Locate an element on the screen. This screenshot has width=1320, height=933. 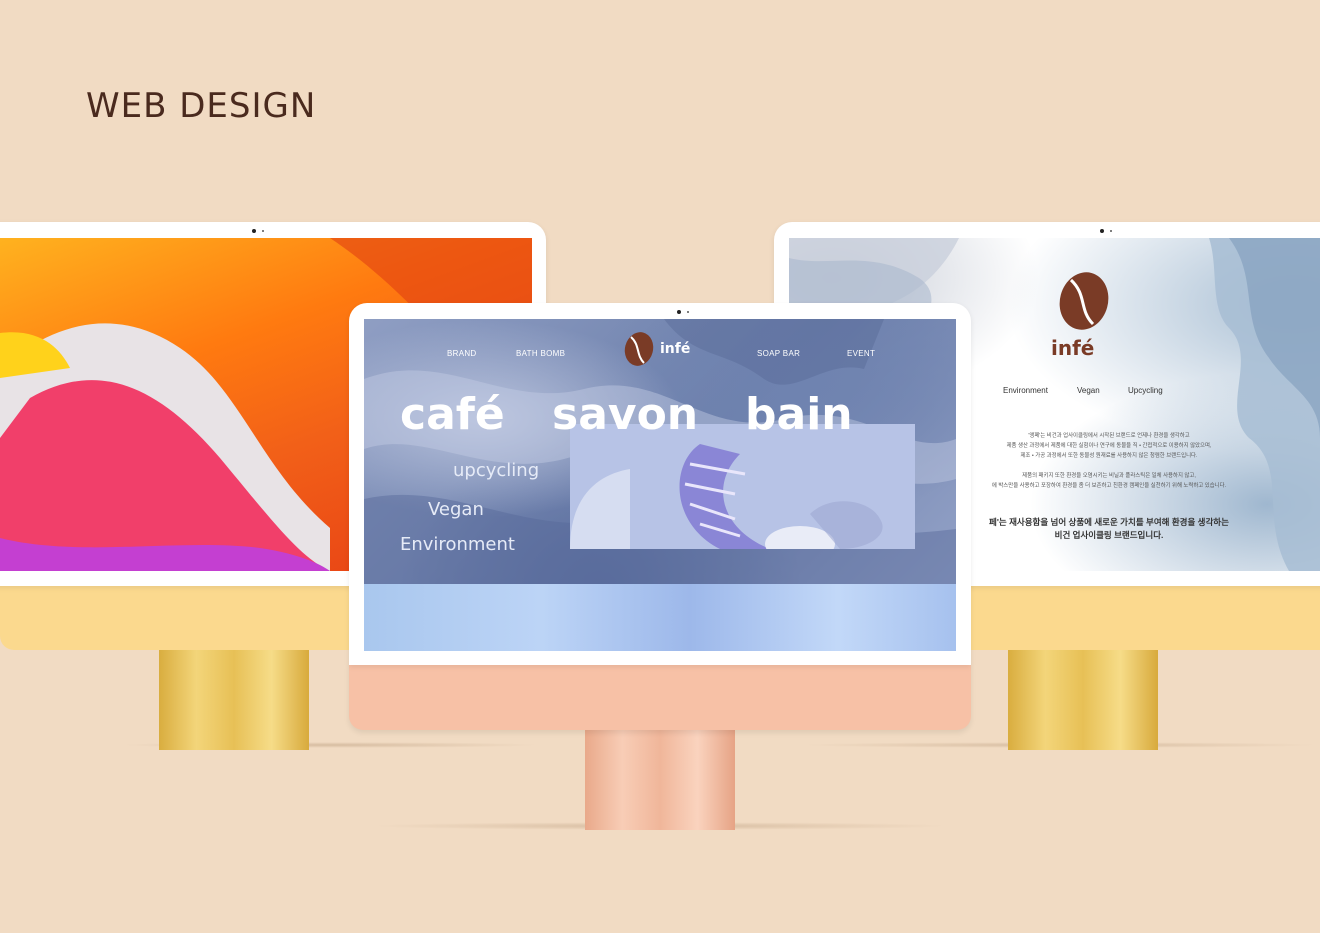
word-environment: Environment is located at coordinates (457, 544).